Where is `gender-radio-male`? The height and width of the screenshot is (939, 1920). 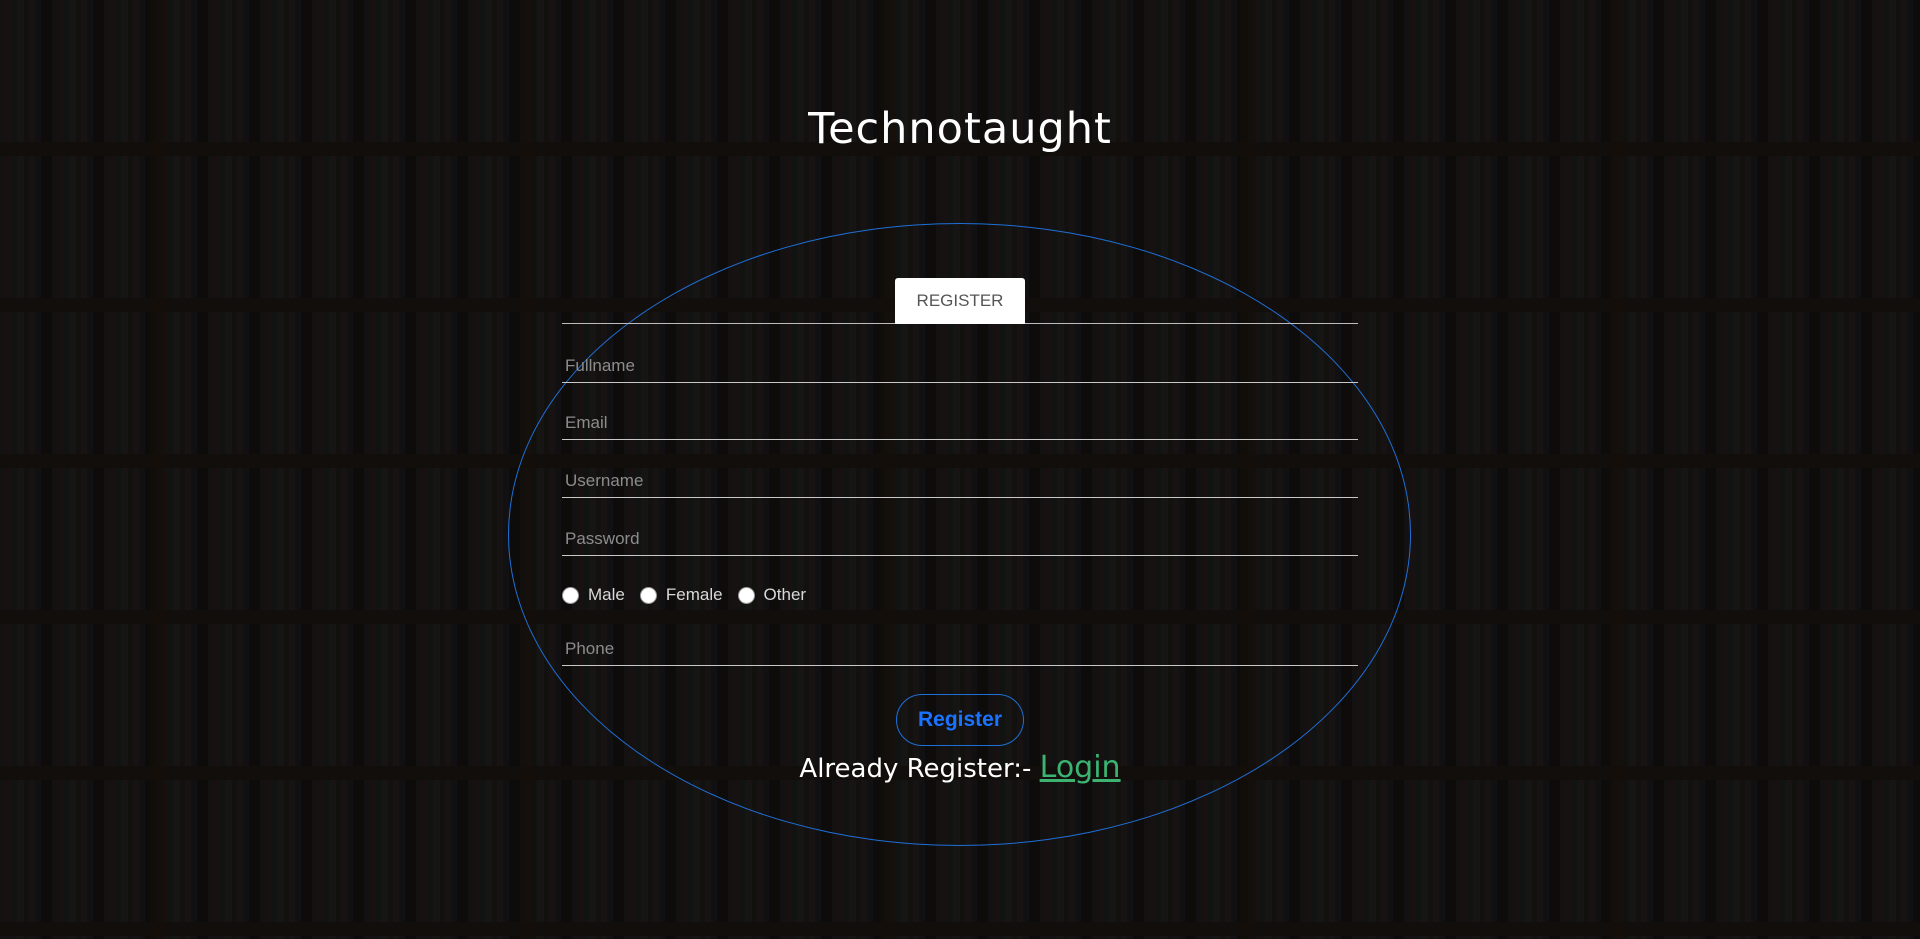 gender-radio-male is located at coordinates (570, 595).